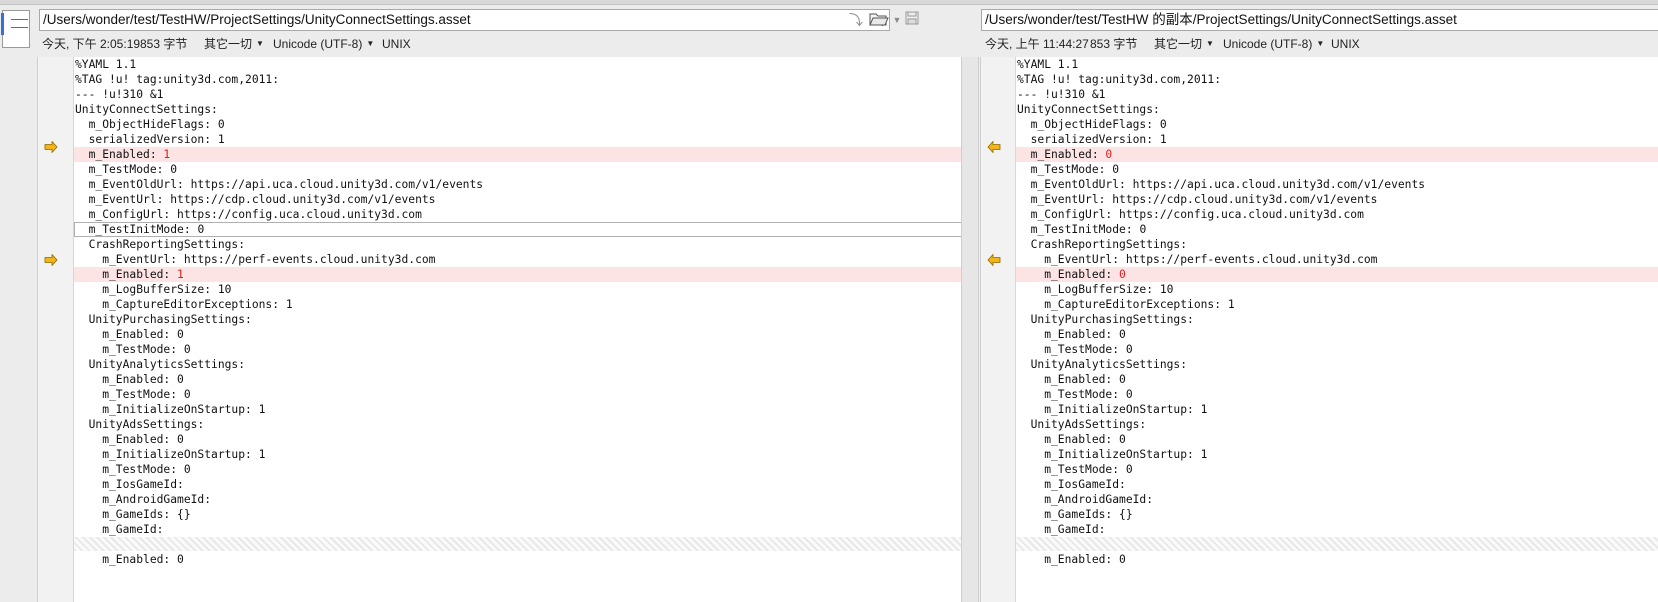 The width and height of the screenshot is (1658, 602). Describe the element at coordinates (1184, 44) in the screenshot. I see `right-lineending-menu: 其它一切 ▼` at that location.